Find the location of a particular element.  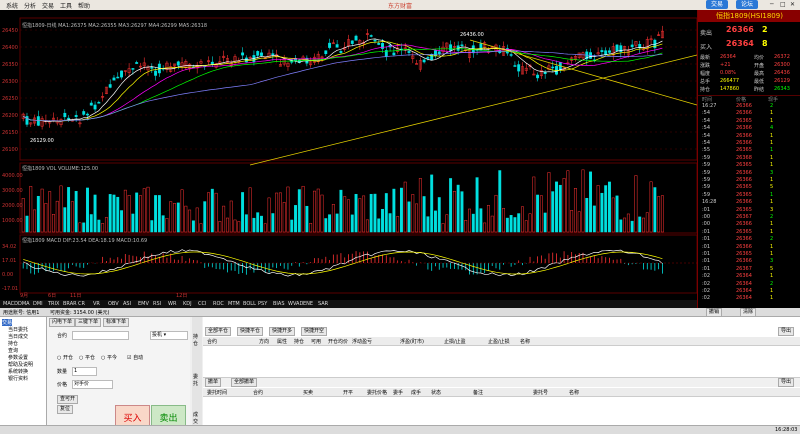

tree-item: 系统转换 is located at coordinates (18, 371).